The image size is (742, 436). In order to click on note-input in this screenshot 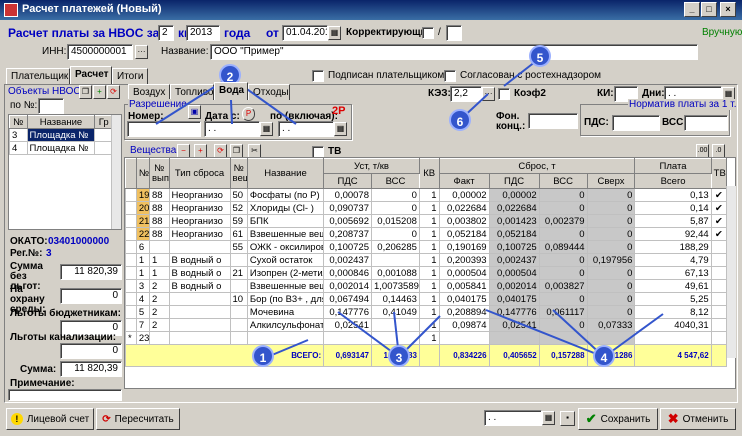, I will do `click(65, 395)`.